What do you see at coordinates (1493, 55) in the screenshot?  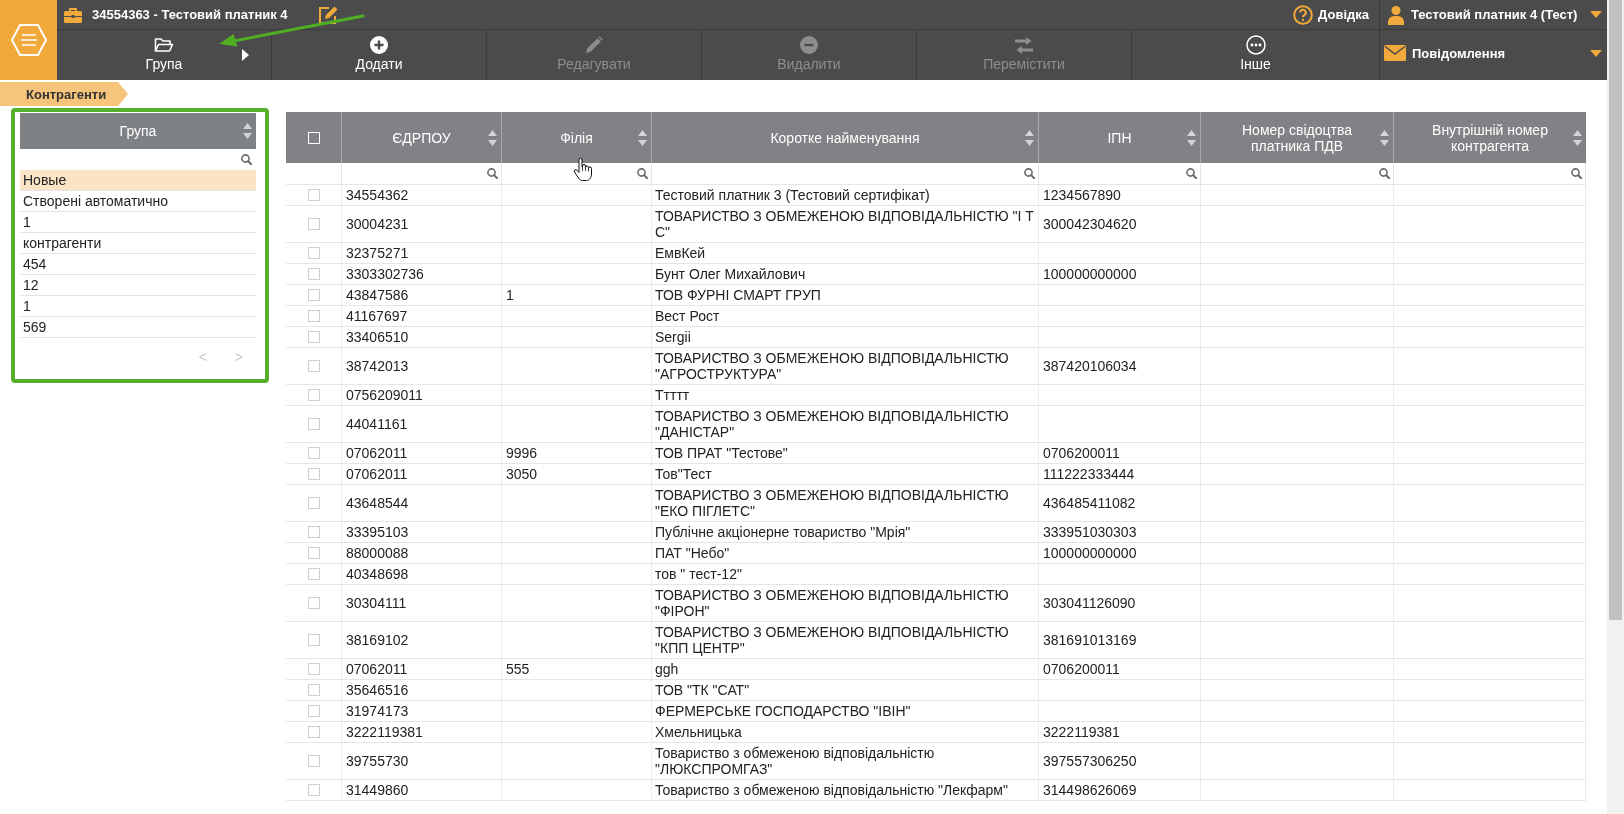 I see `messages-menu: Повідомлення` at bounding box center [1493, 55].